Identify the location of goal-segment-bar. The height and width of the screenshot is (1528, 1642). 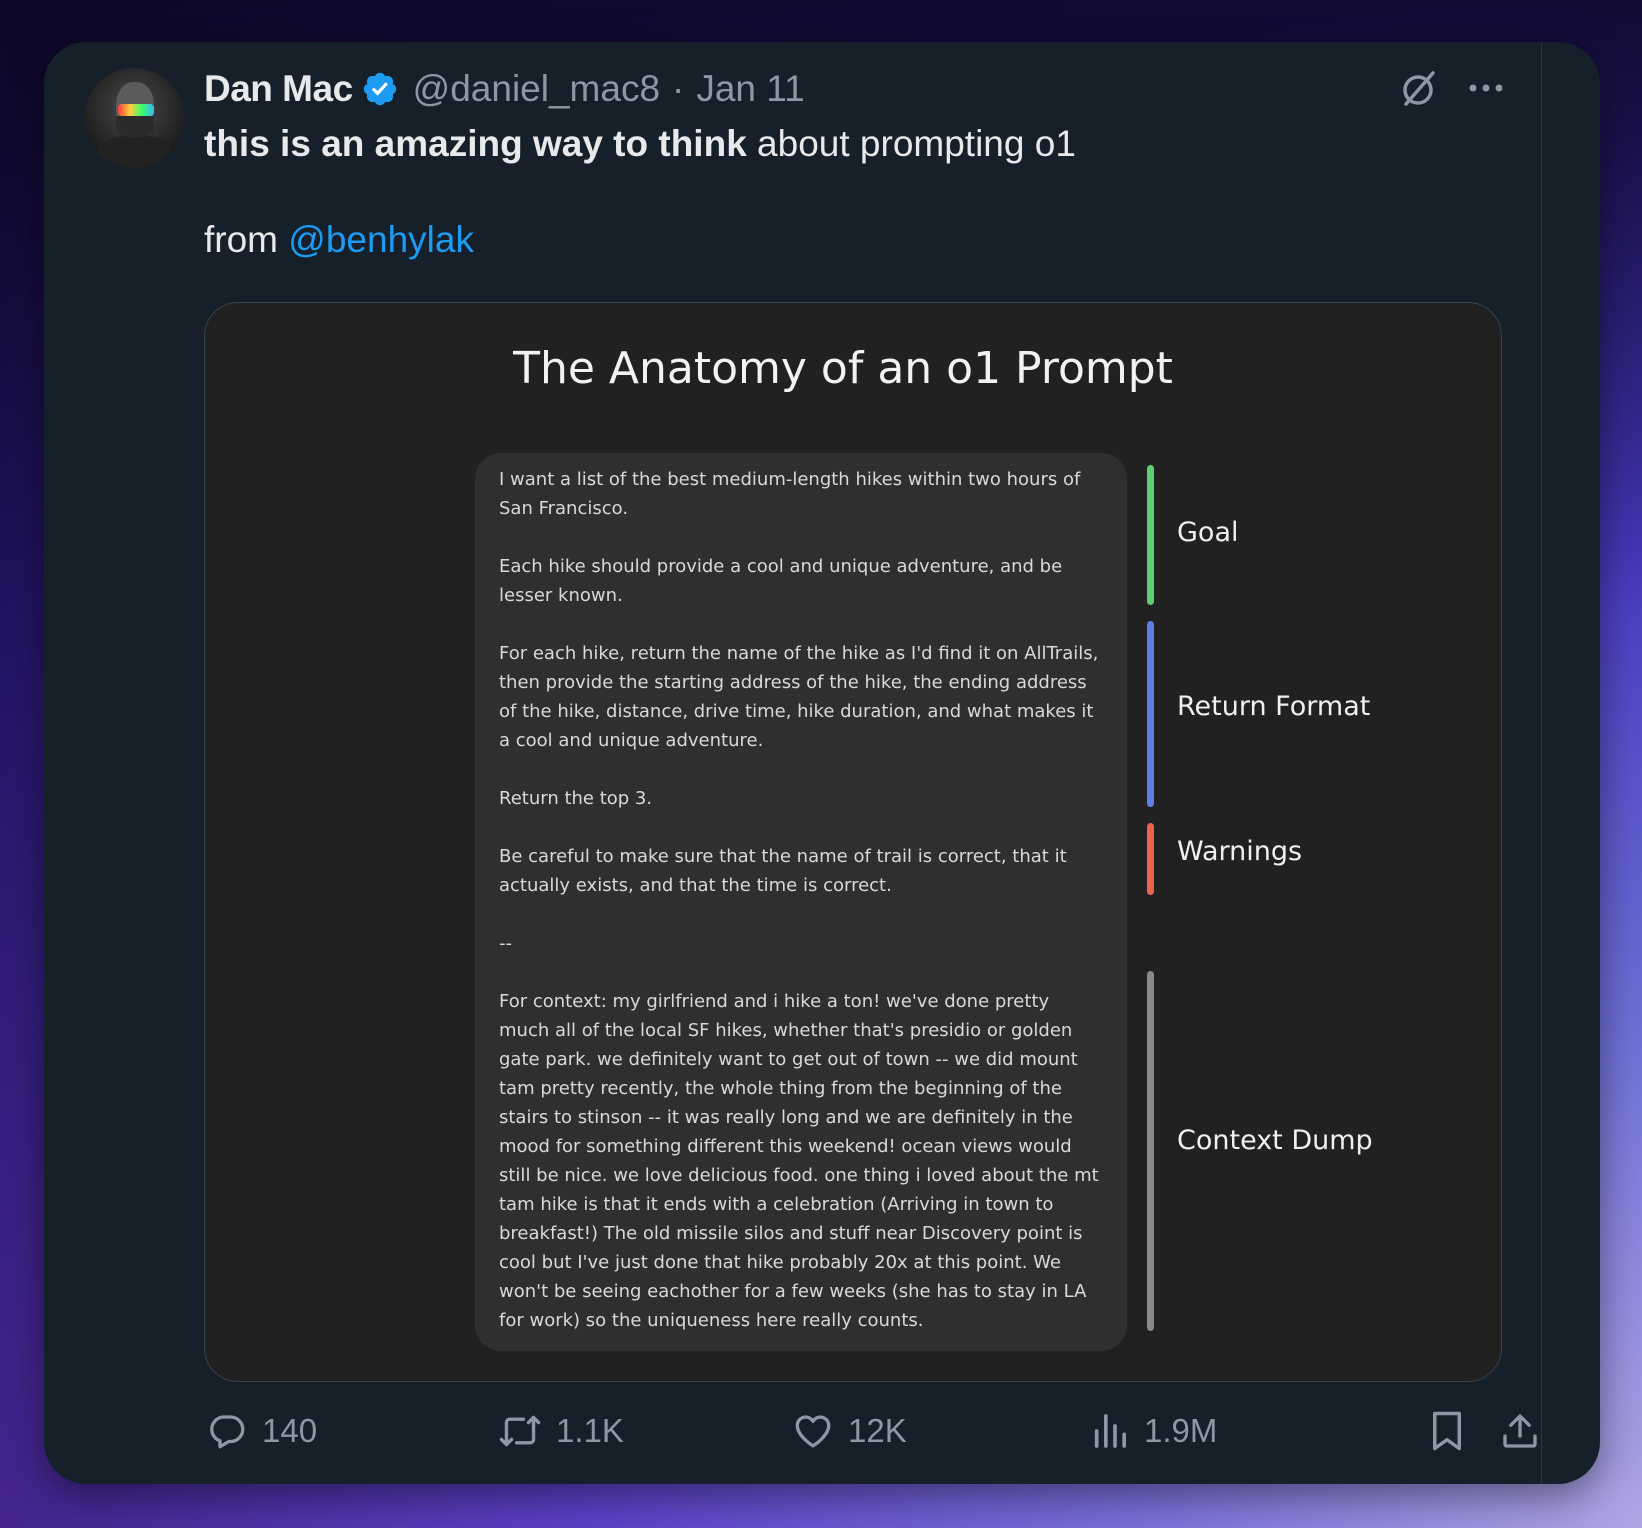
(1150, 535).